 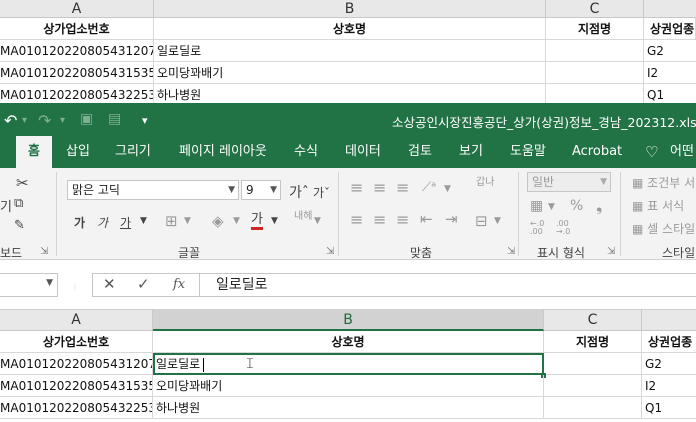 What do you see at coordinates (682, 152) in the screenshot?
I see `tell-me-search: 어떤` at bounding box center [682, 152].